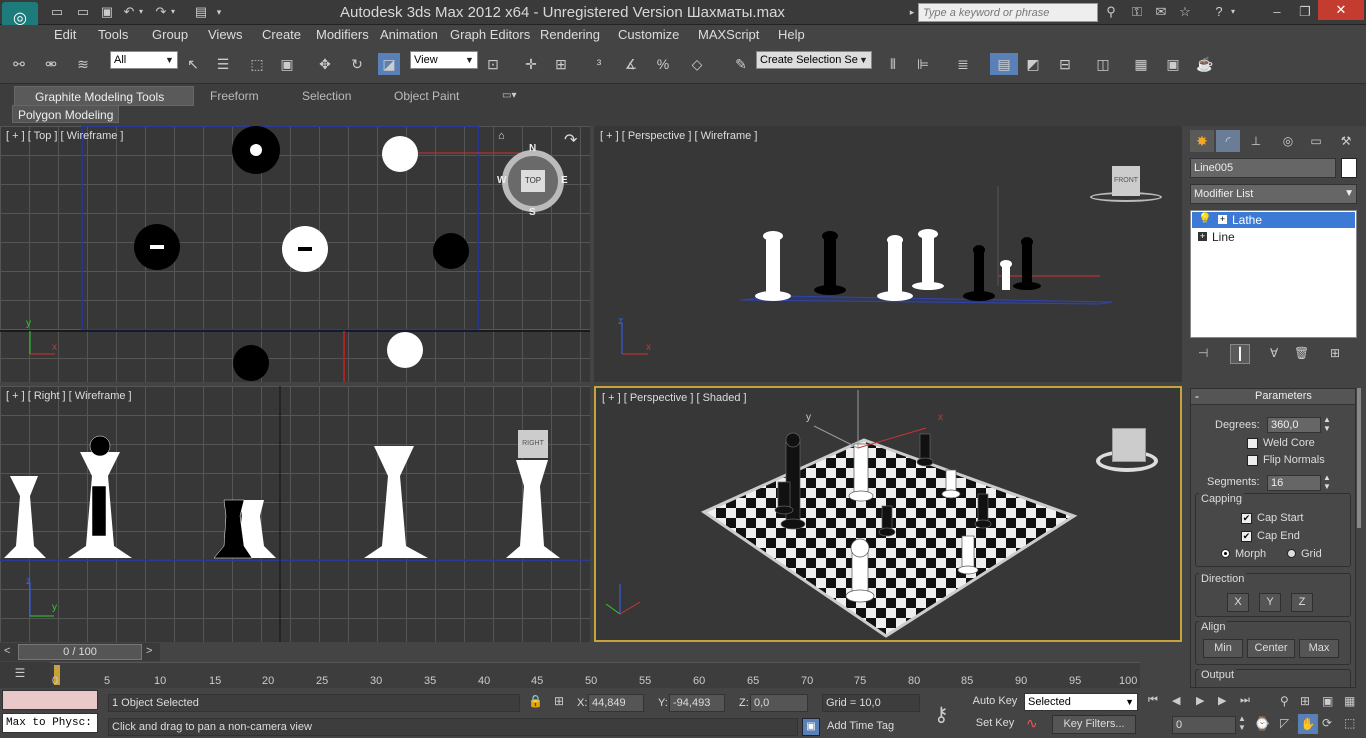  I want to click on layer-manager-icon: ≣, so click(963, 64).